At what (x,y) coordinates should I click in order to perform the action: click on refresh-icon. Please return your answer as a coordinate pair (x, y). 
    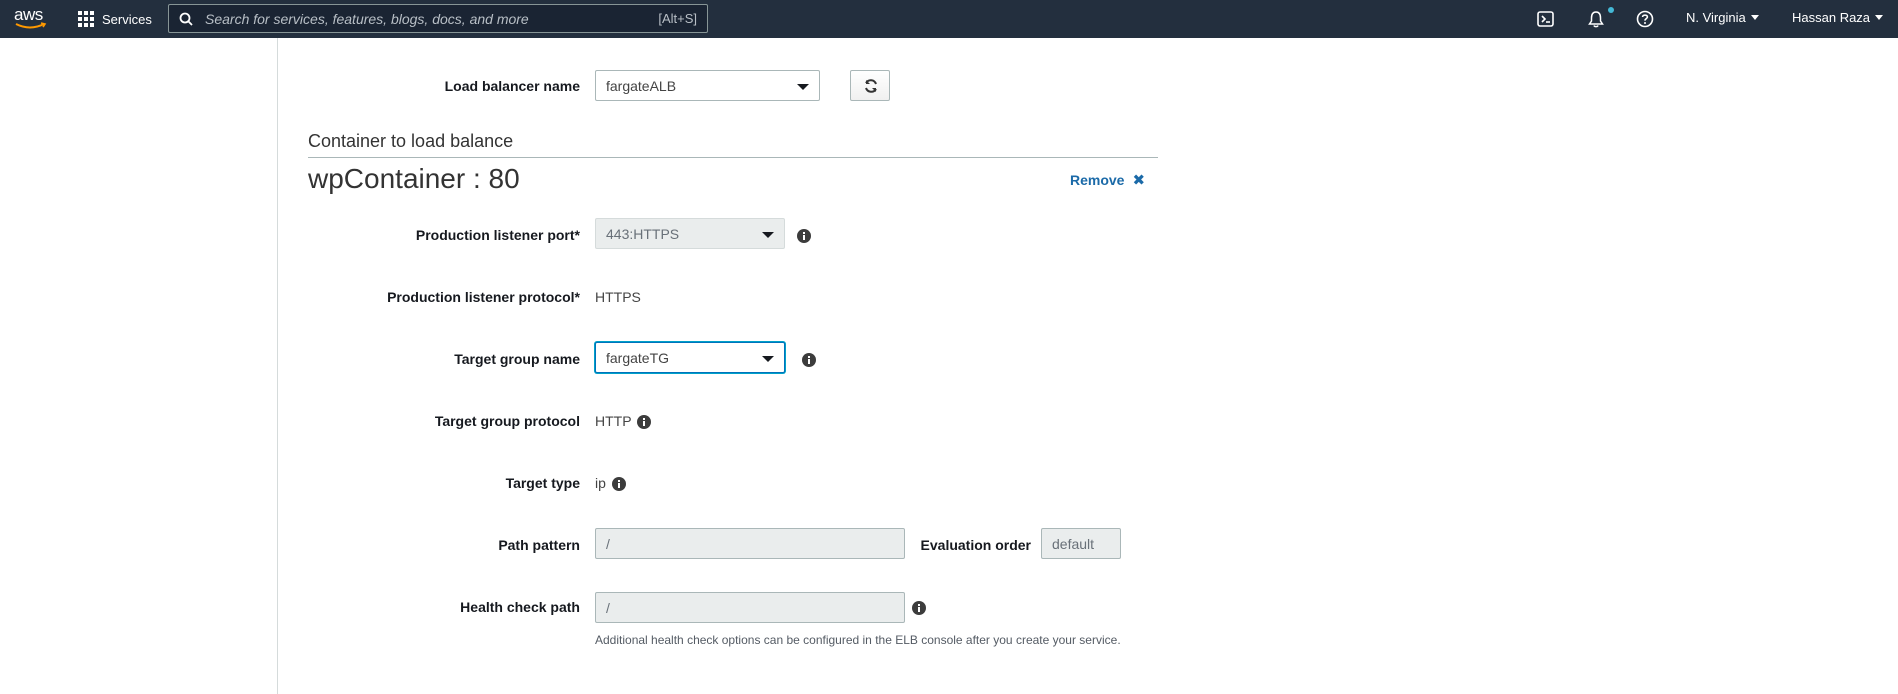
    Looking at the image, I should click on (871, 86).